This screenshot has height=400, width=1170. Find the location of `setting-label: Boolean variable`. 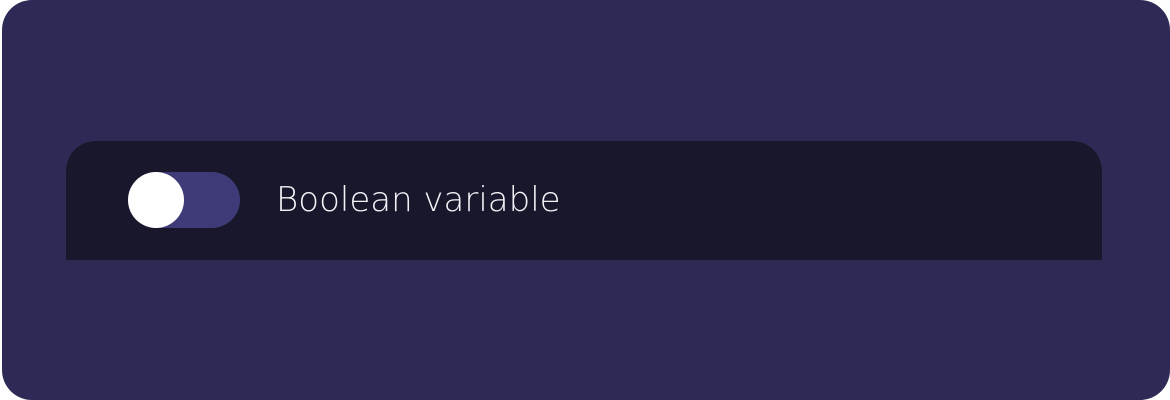

setting-label: Boolean variable is located at coordinates (418, 200).